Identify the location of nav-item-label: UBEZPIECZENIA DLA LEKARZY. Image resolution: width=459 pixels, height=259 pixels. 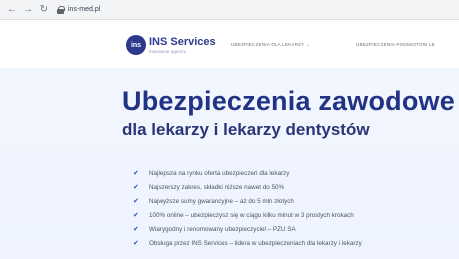
(268, 44).